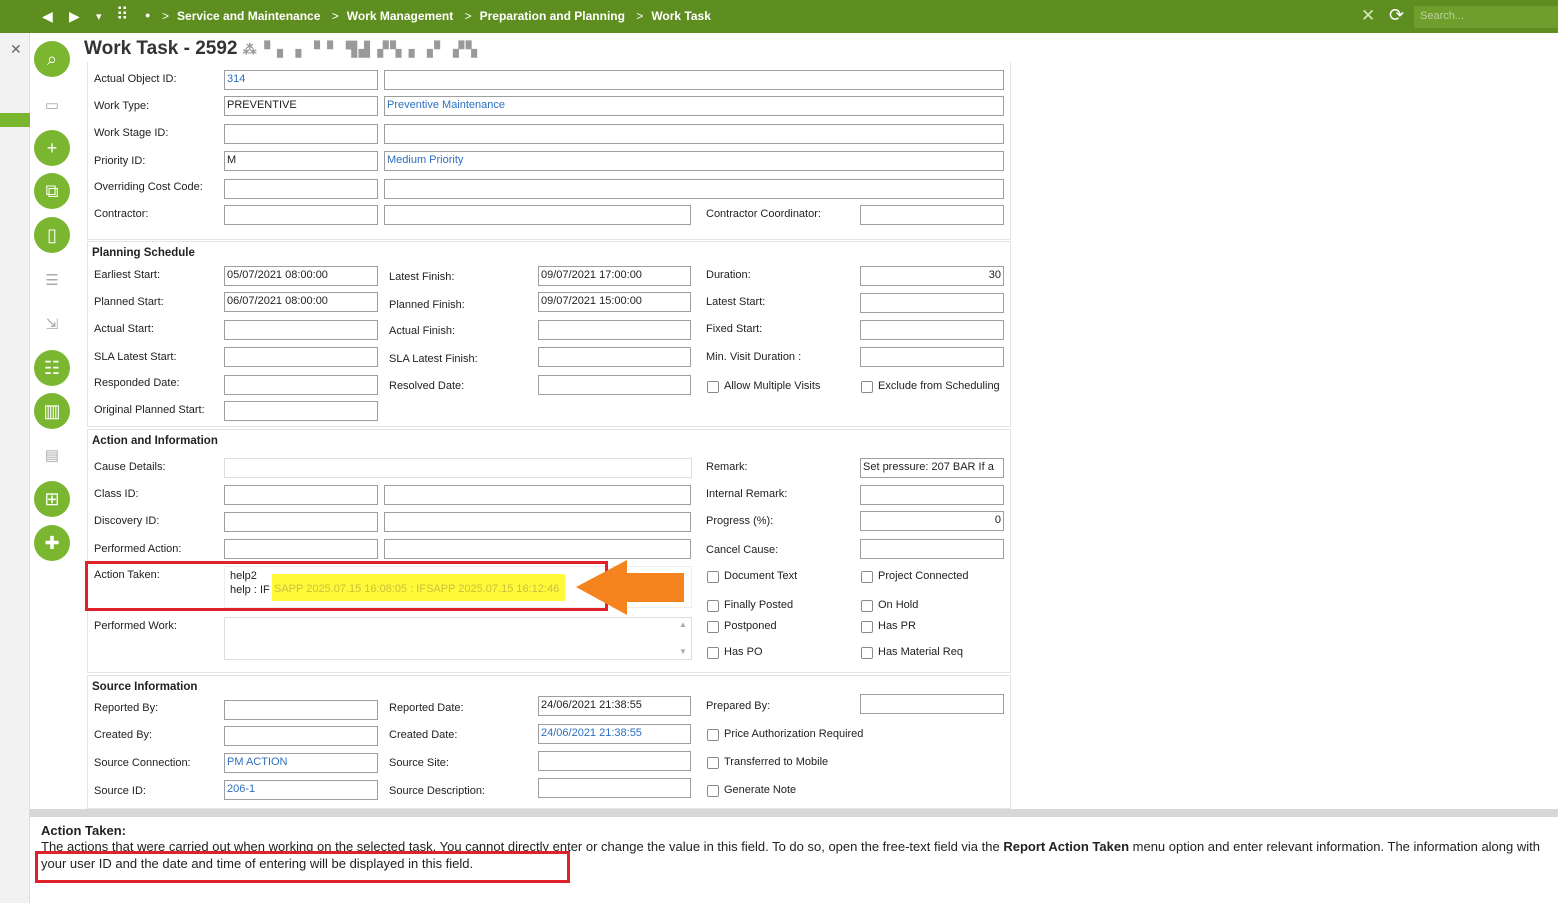 Image resolution: width=1558 pixels, height=903 pixels. I want to click on planned-finish-label: Planned Finish:, so click(427, 305).